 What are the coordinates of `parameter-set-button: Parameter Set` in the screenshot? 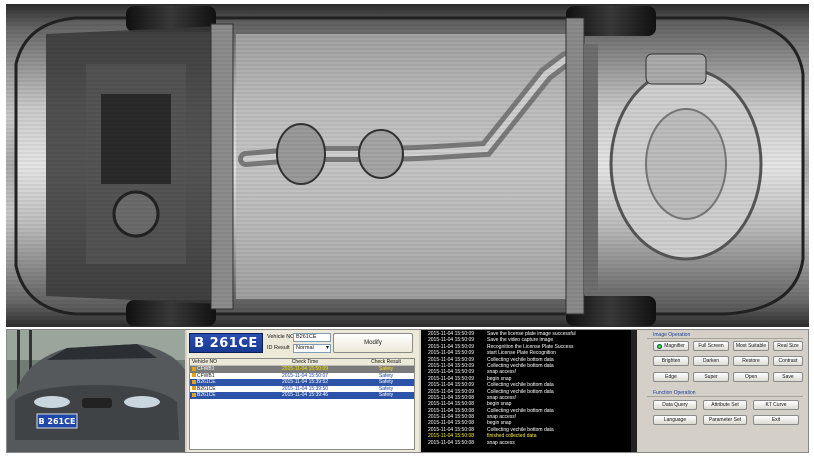 It's located at (725, 420).